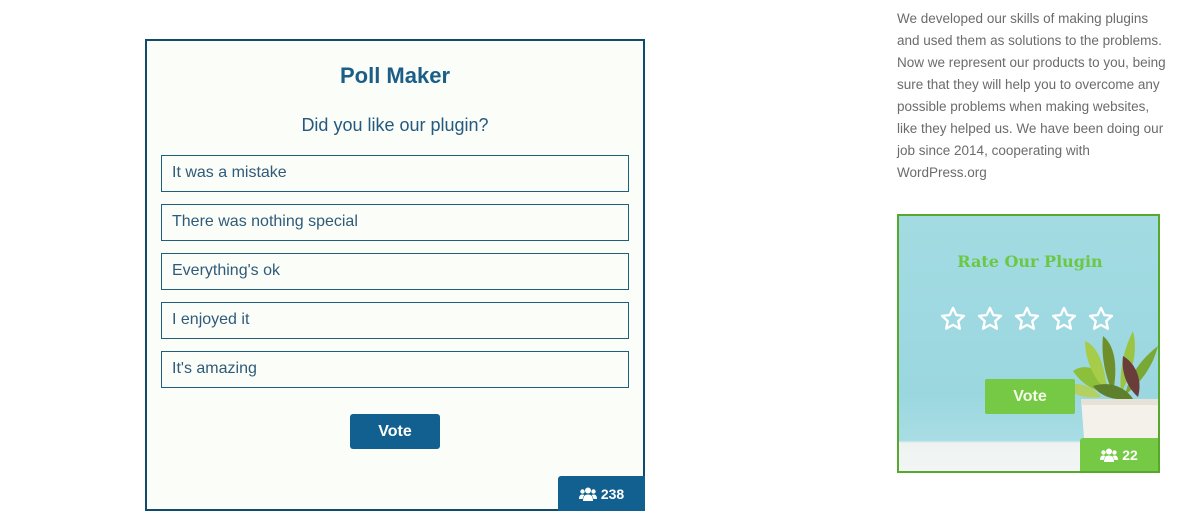 Image resolution: width=1201 pixels, height=526 pixels. I want to click on rating-vote-button: Vote, so click(1030, 396).